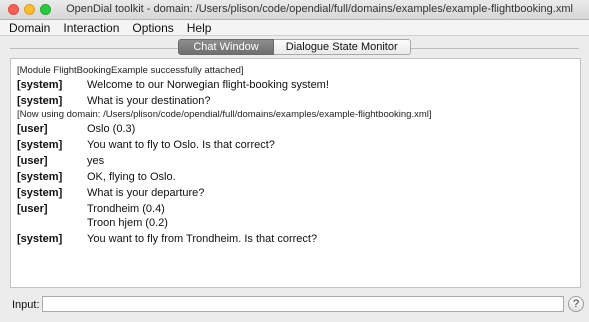  I want to click on chat-input, so click(303, 304).